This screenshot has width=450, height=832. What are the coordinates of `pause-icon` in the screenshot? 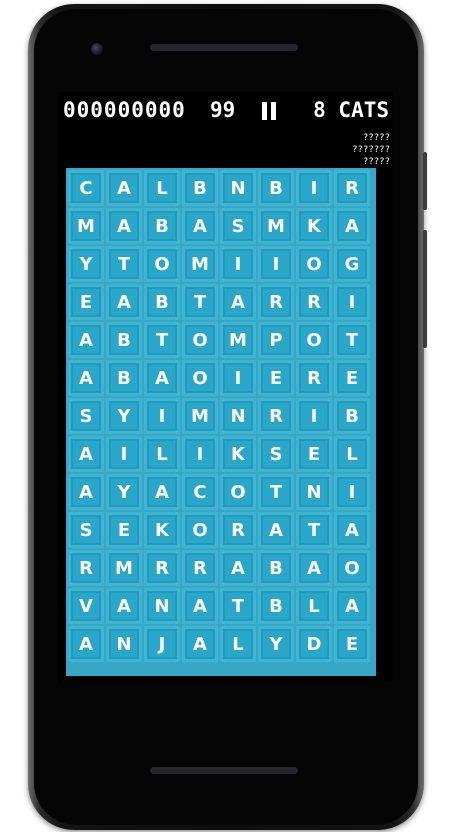 It's located at (269, 111).